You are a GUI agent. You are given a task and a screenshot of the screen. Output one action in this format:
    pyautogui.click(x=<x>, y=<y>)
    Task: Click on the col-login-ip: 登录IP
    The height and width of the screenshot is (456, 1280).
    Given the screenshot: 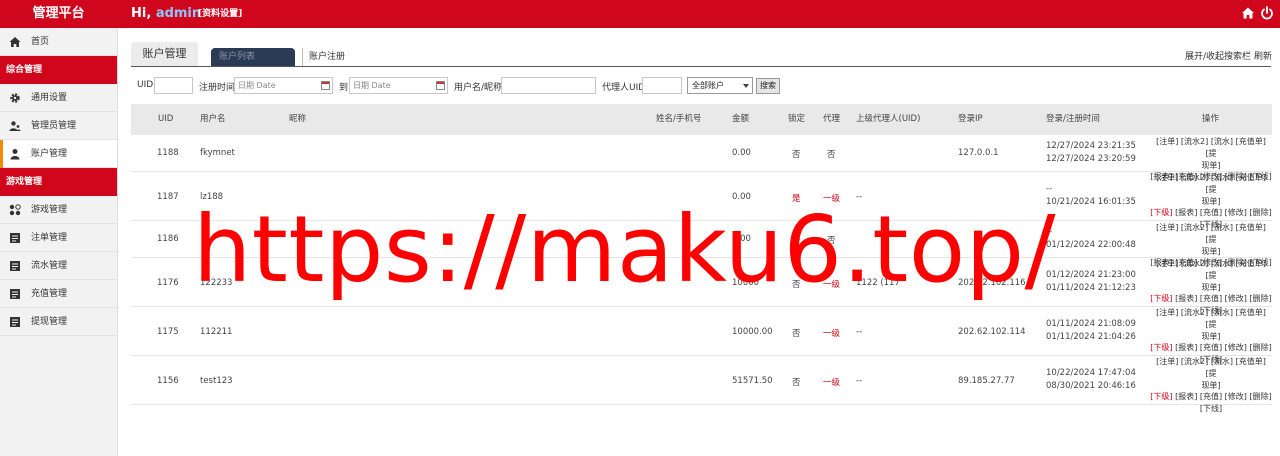 What is the action you would take?
    pyautogui.click(x=970, y=119)
    